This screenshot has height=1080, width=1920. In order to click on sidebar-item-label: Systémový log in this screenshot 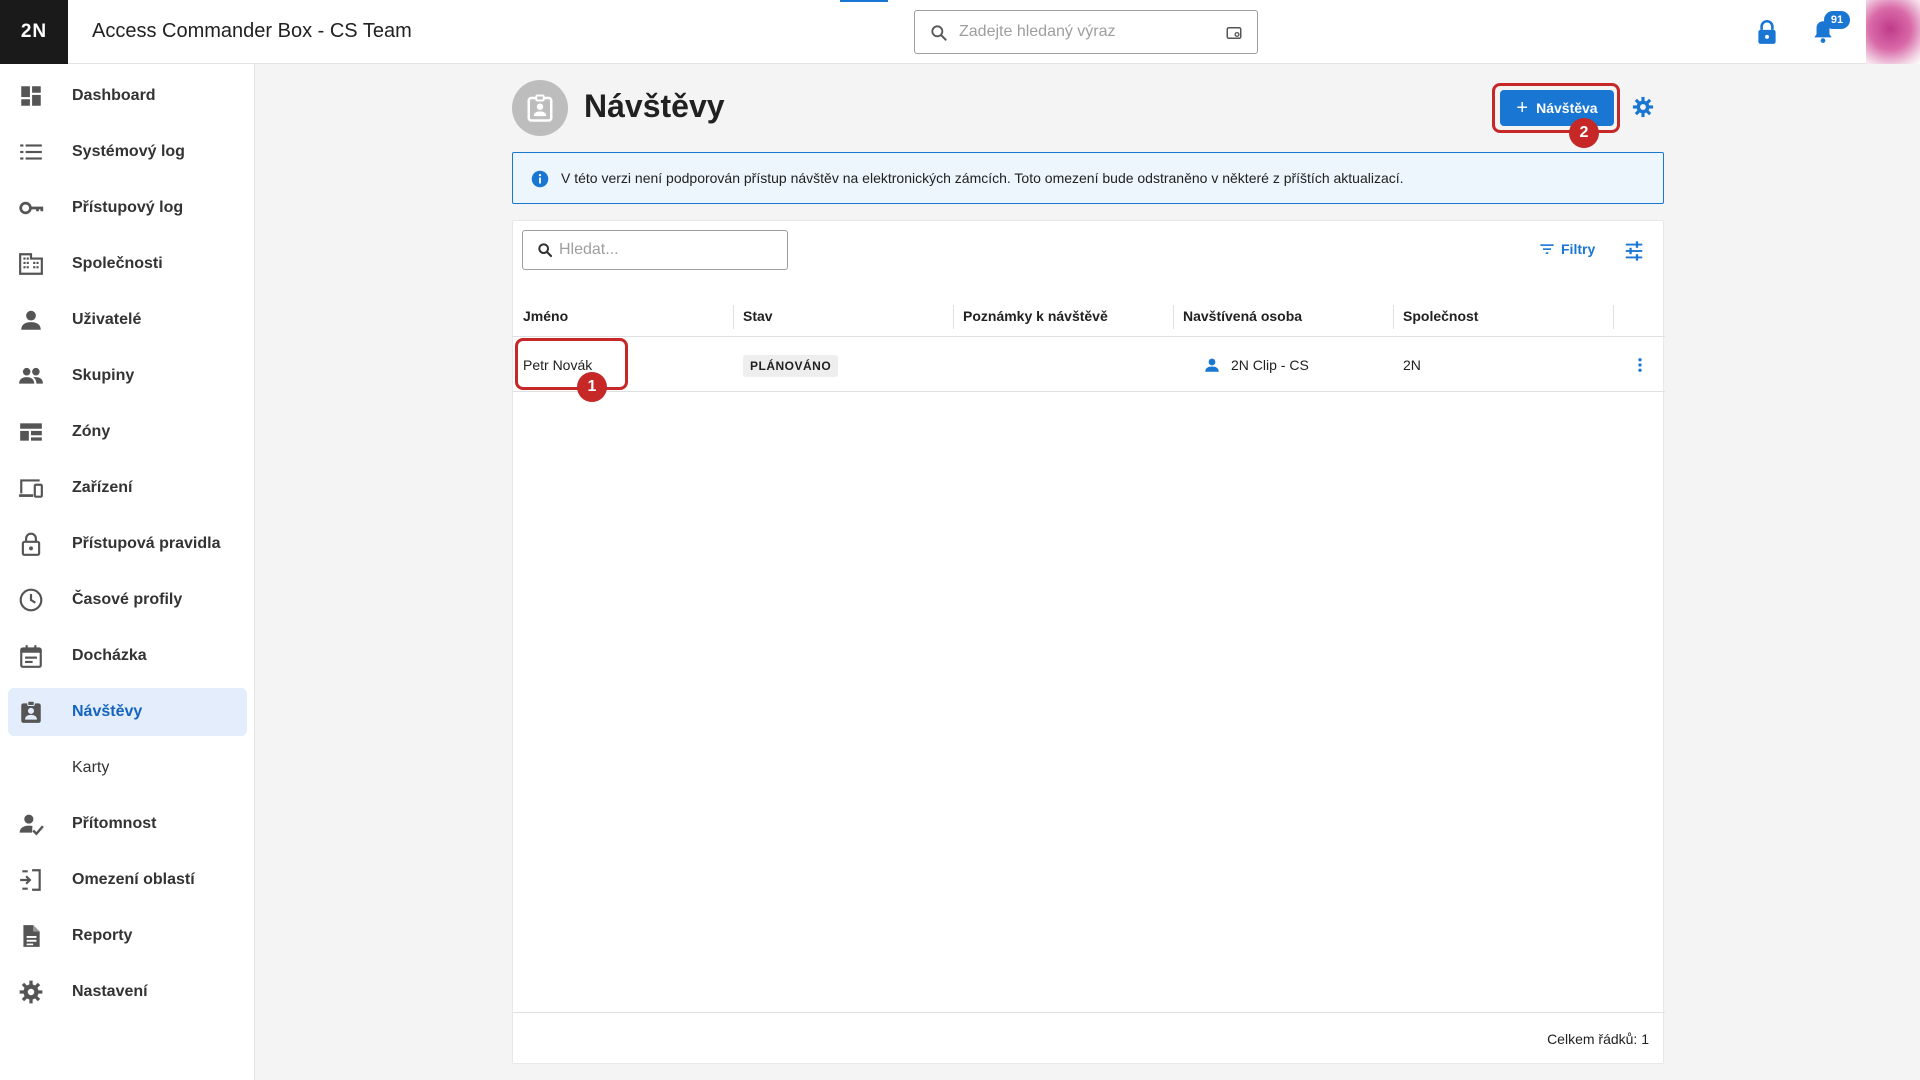, I will do `click(128, 151)`.